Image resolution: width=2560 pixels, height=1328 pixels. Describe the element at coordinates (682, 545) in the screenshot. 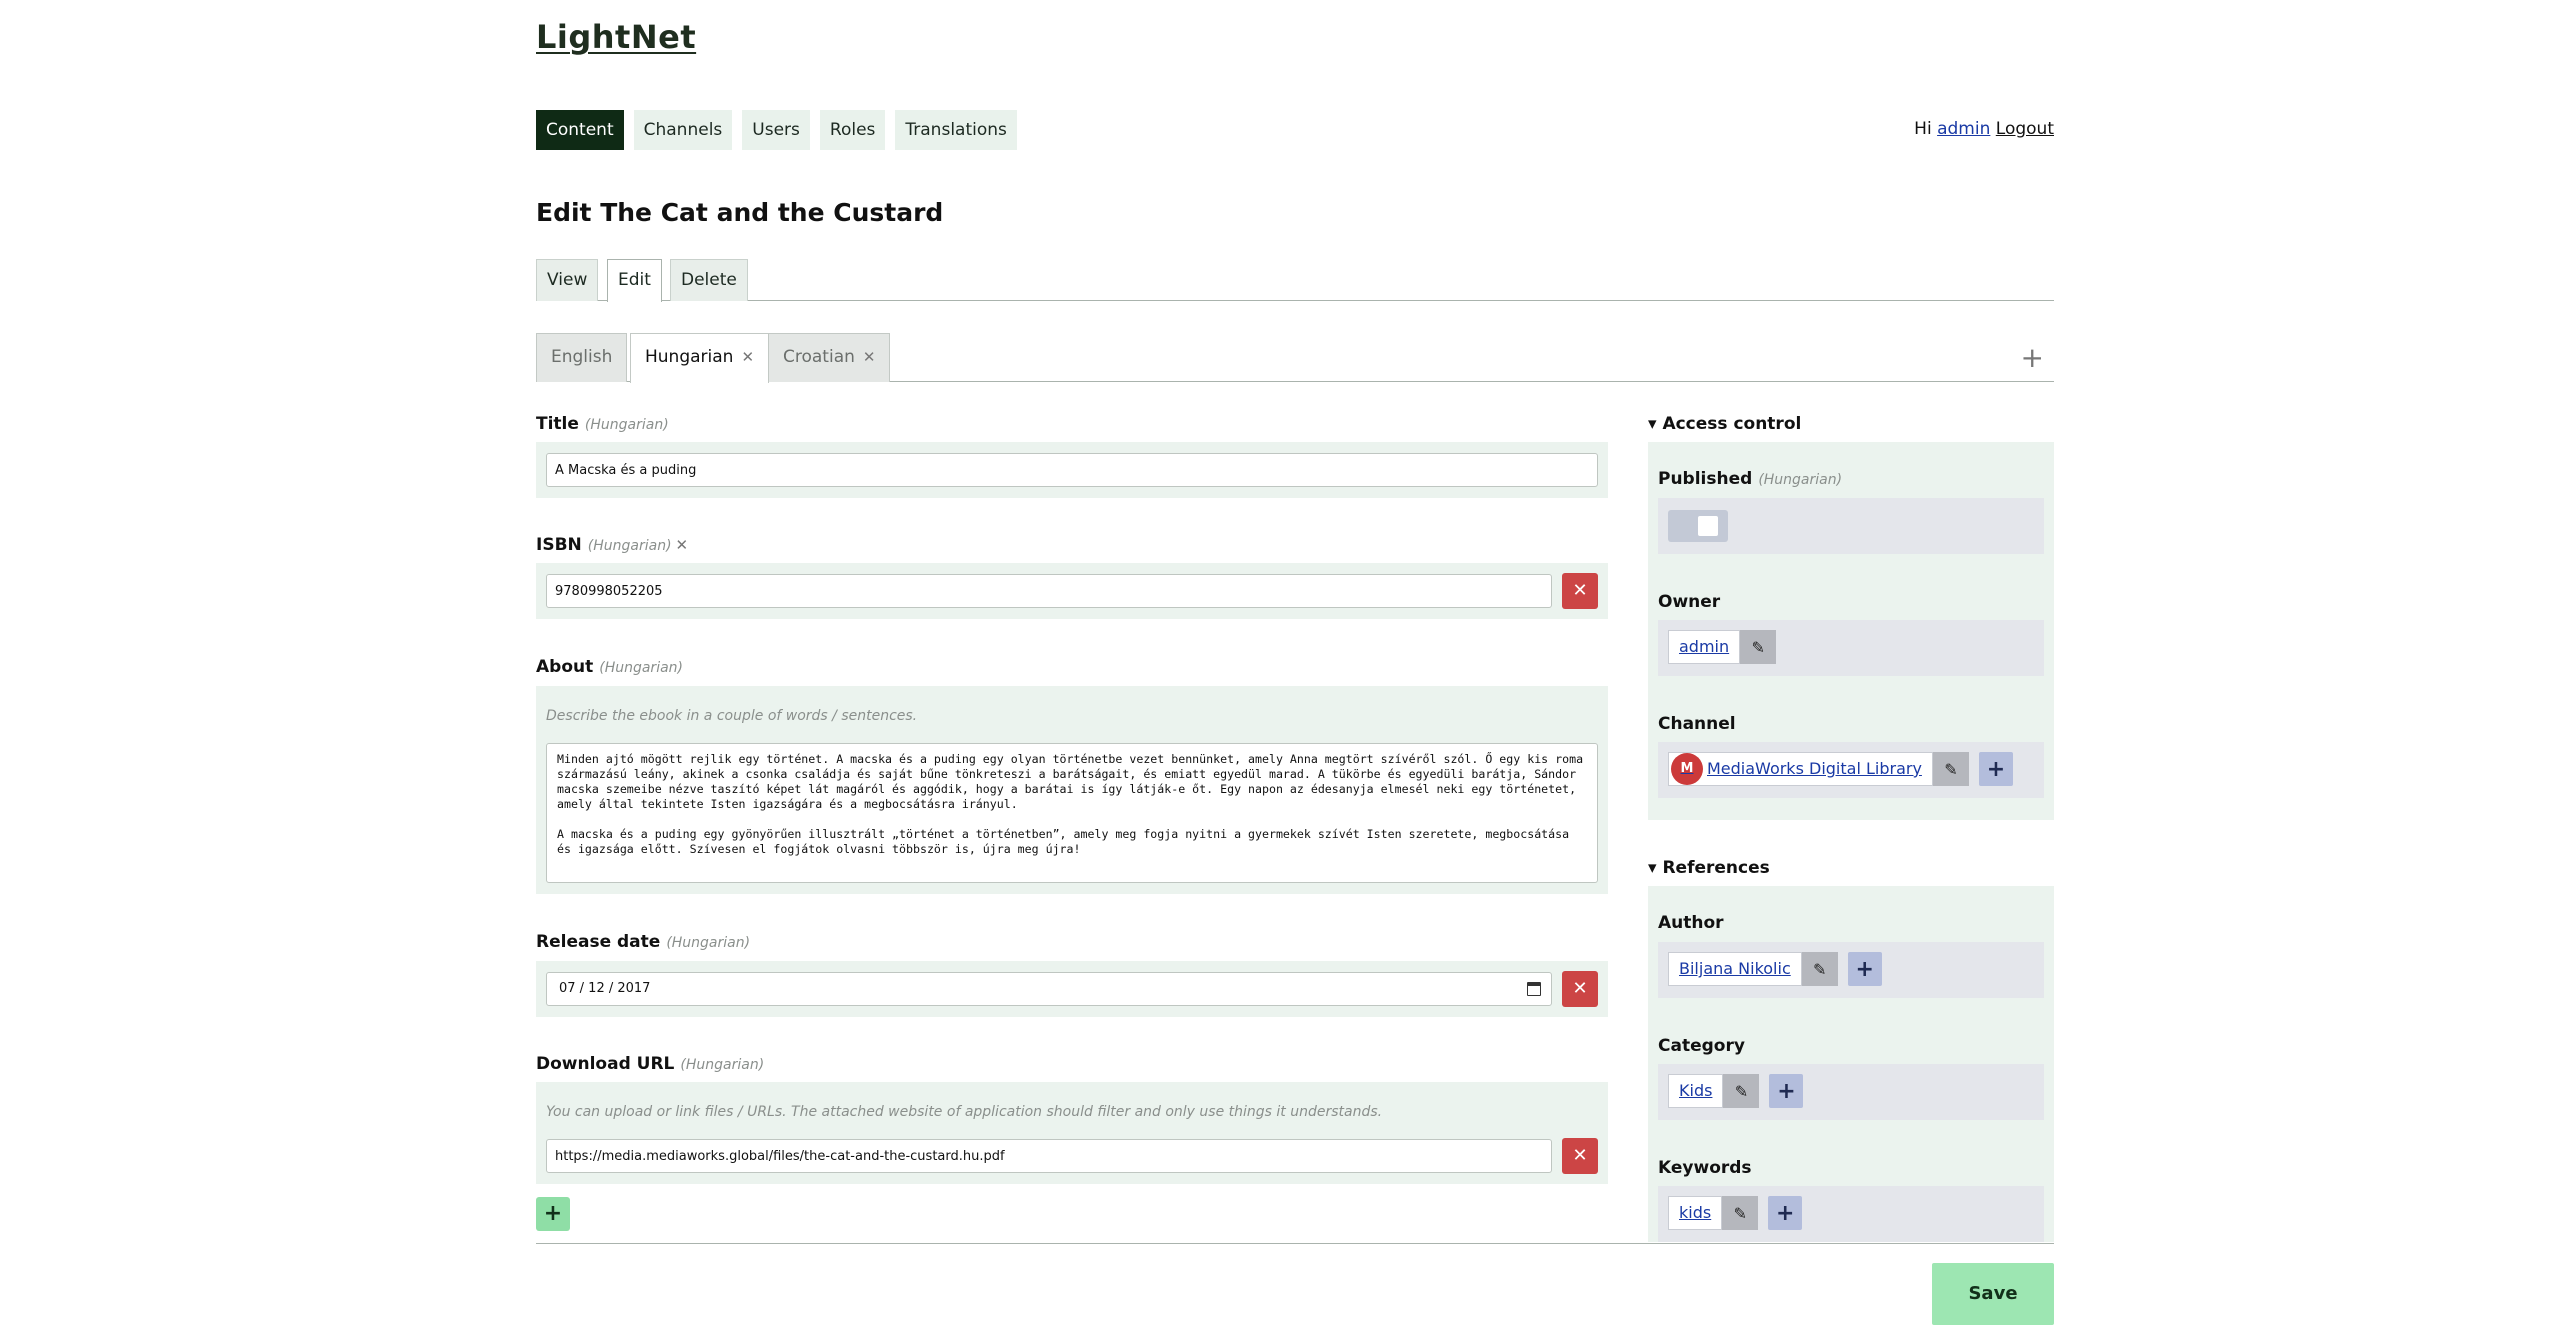

I see `clear-icon: ✕` at that location.